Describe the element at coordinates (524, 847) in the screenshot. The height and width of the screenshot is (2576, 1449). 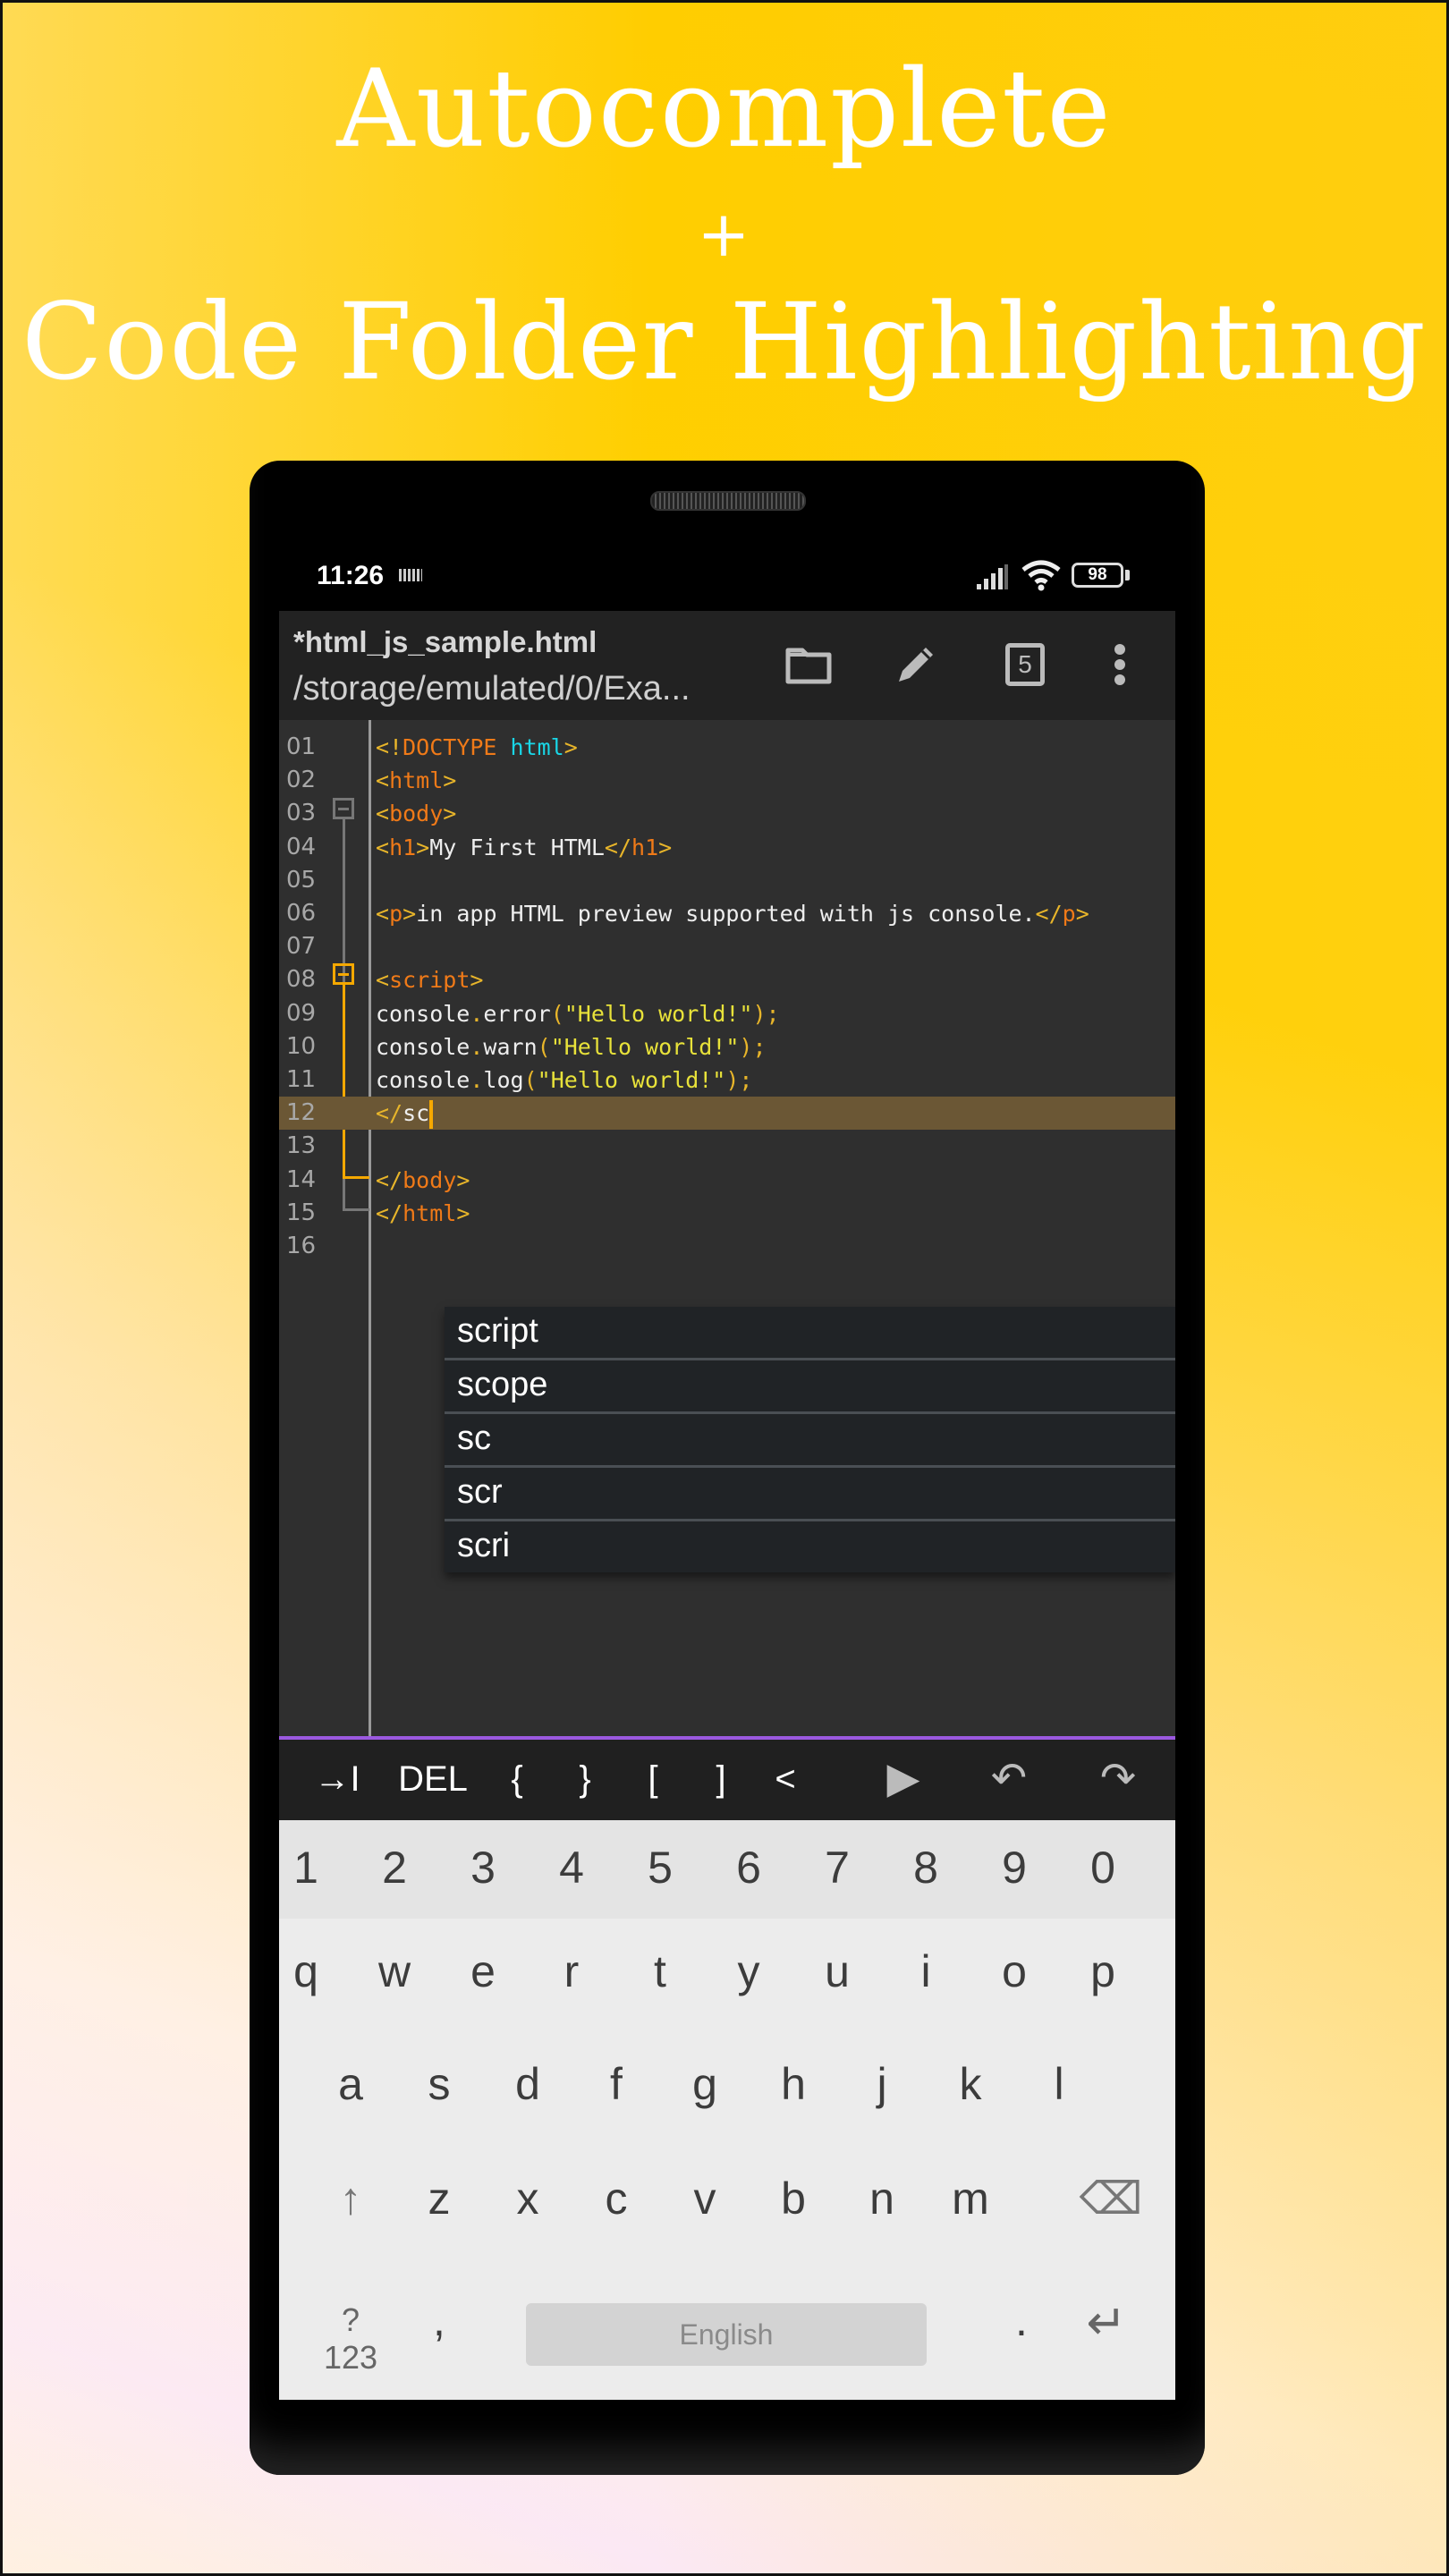
I see `line-code: <h1>My First HTML</h1>` at that location.